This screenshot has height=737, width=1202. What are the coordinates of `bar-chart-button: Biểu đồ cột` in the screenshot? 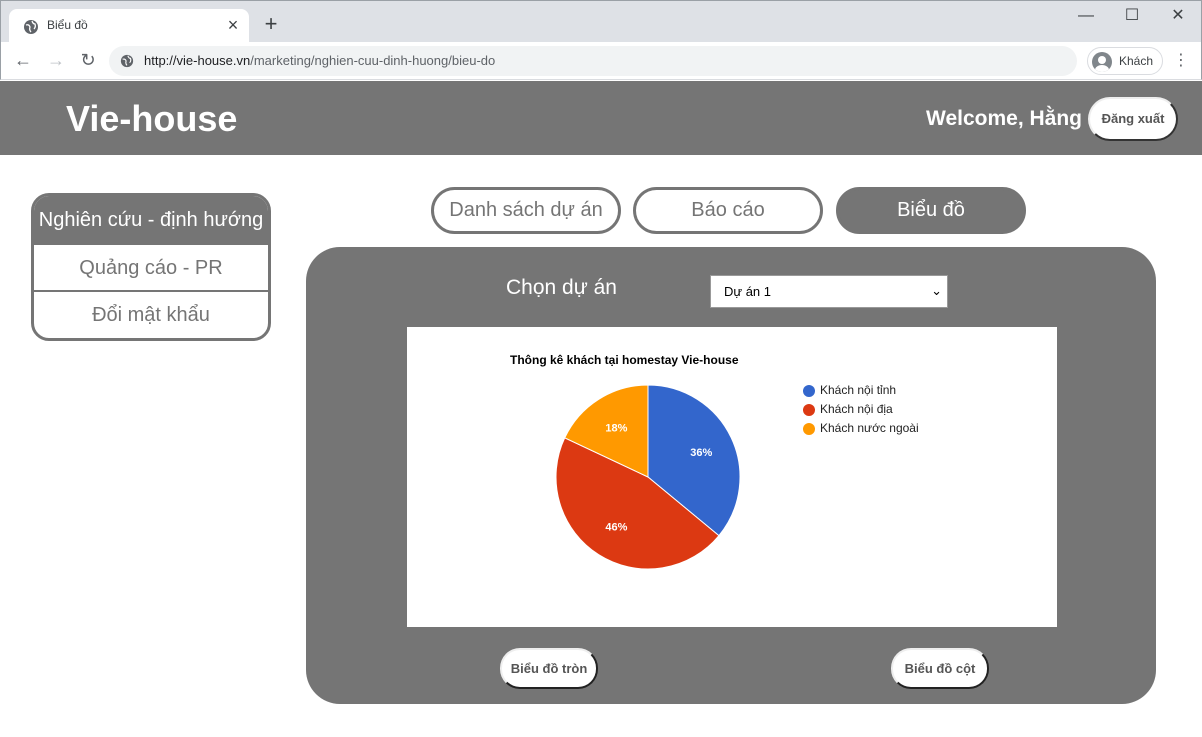 It's located at (940, 668).